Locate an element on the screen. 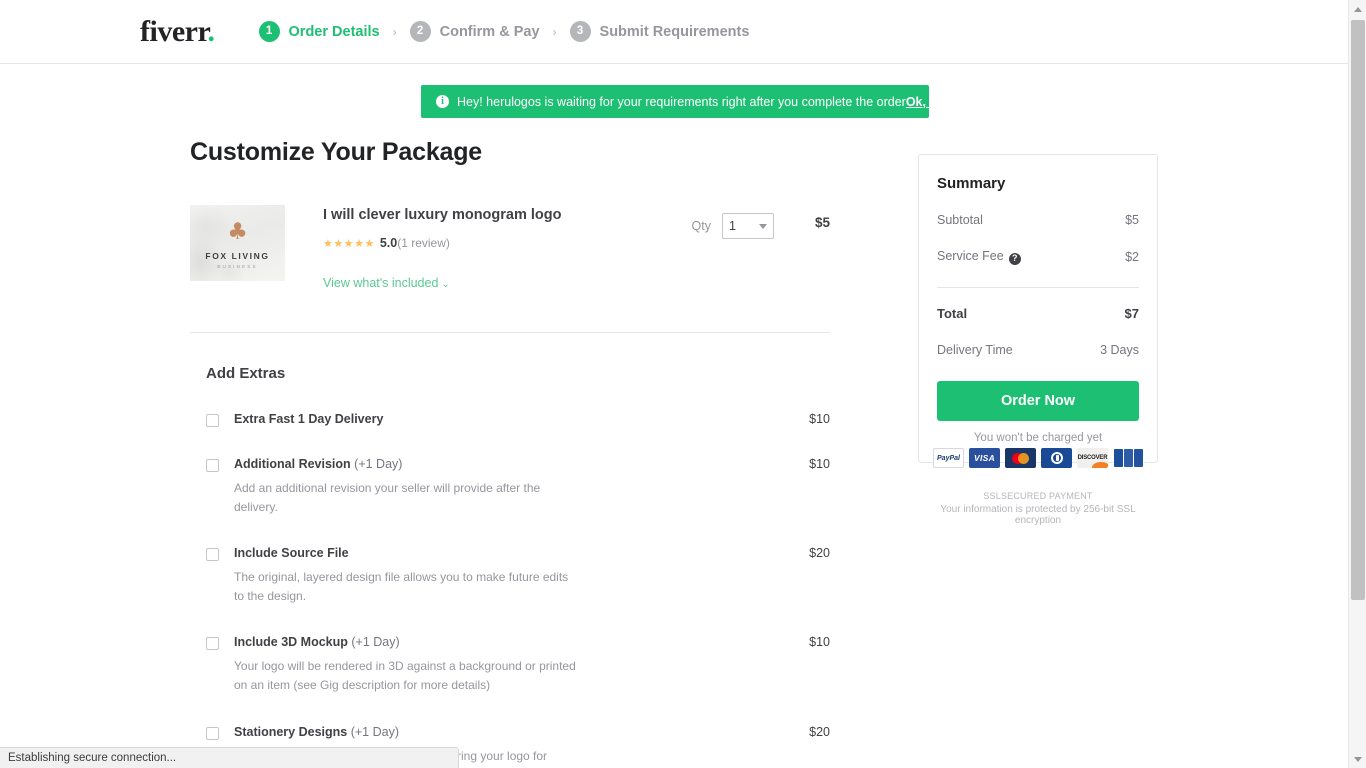  jcb-icon is located at coordinates (1128, 458).